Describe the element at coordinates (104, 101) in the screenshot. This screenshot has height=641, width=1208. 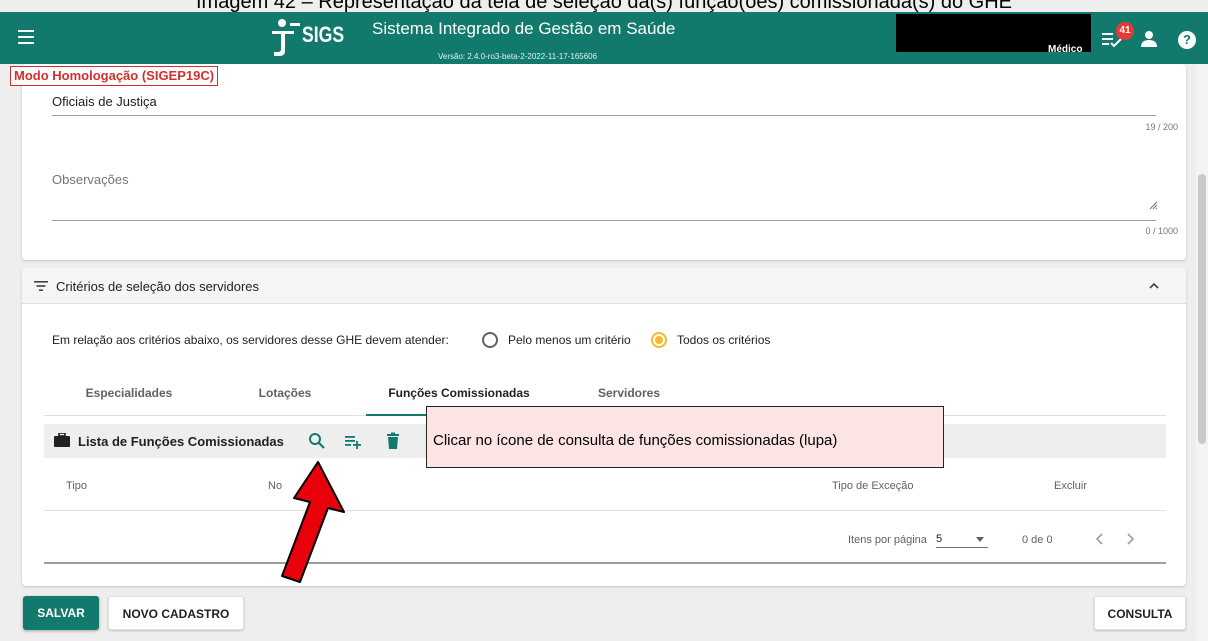
I see `name-field-value: Oficiais de Justiça` at that location.